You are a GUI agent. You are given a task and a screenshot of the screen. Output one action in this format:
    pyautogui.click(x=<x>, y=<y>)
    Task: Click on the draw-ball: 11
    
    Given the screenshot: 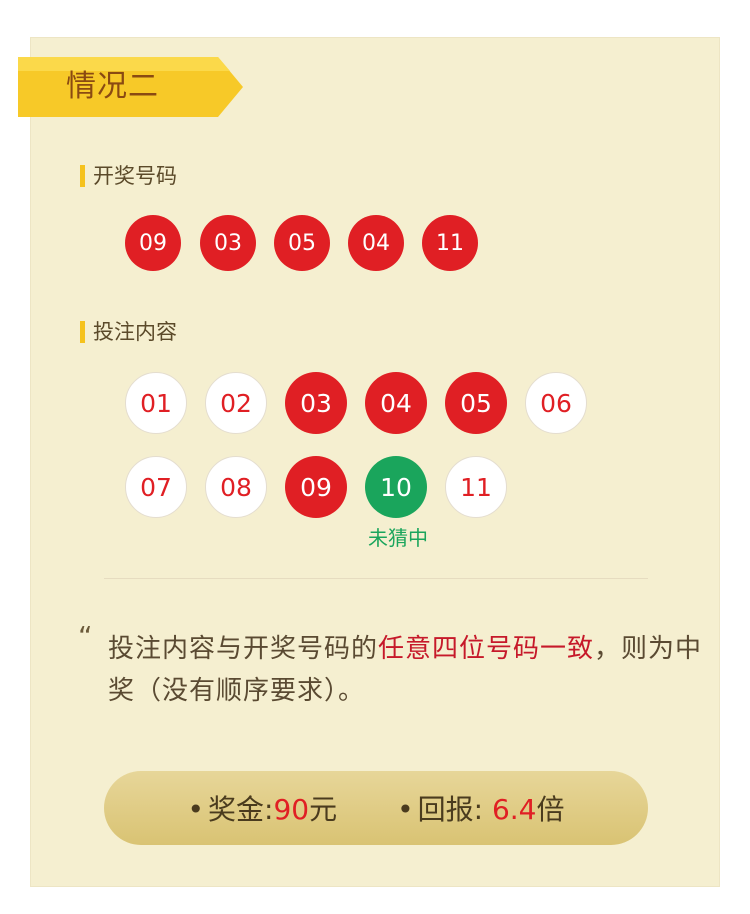 What is the action you would take?
    pyautogui.click(x=450, y=243)
    